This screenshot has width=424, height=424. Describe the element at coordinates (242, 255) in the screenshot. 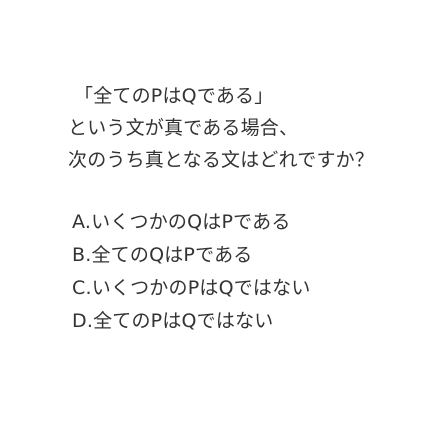

I see `choice-b: B.全てのQはPである` at that location.